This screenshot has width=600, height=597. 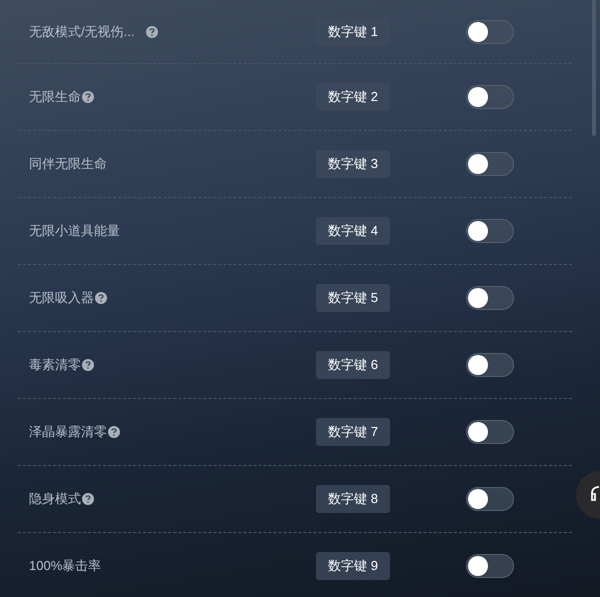 What do you see at coordinates (55, 499) in the screenshot?
I see `option-label: 隐身模式` at bounding box center [55, 499].